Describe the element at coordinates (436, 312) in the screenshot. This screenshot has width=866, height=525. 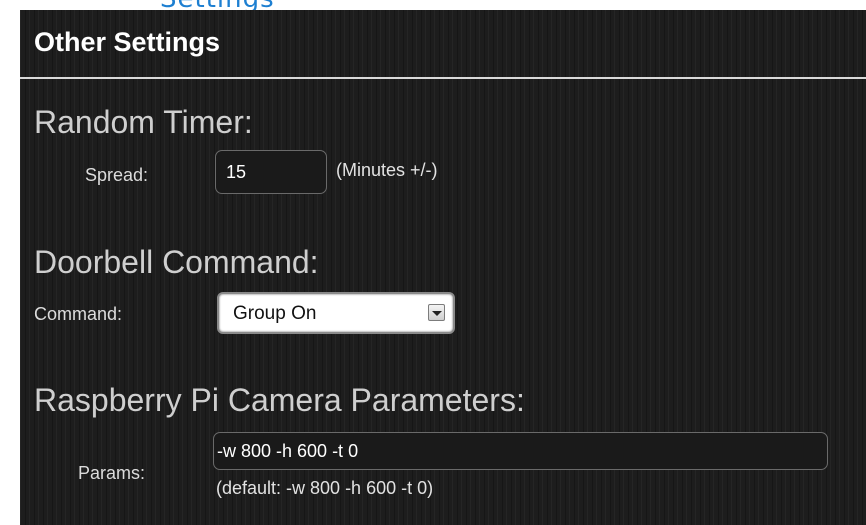
I see `chevron-down-icon` at that location.